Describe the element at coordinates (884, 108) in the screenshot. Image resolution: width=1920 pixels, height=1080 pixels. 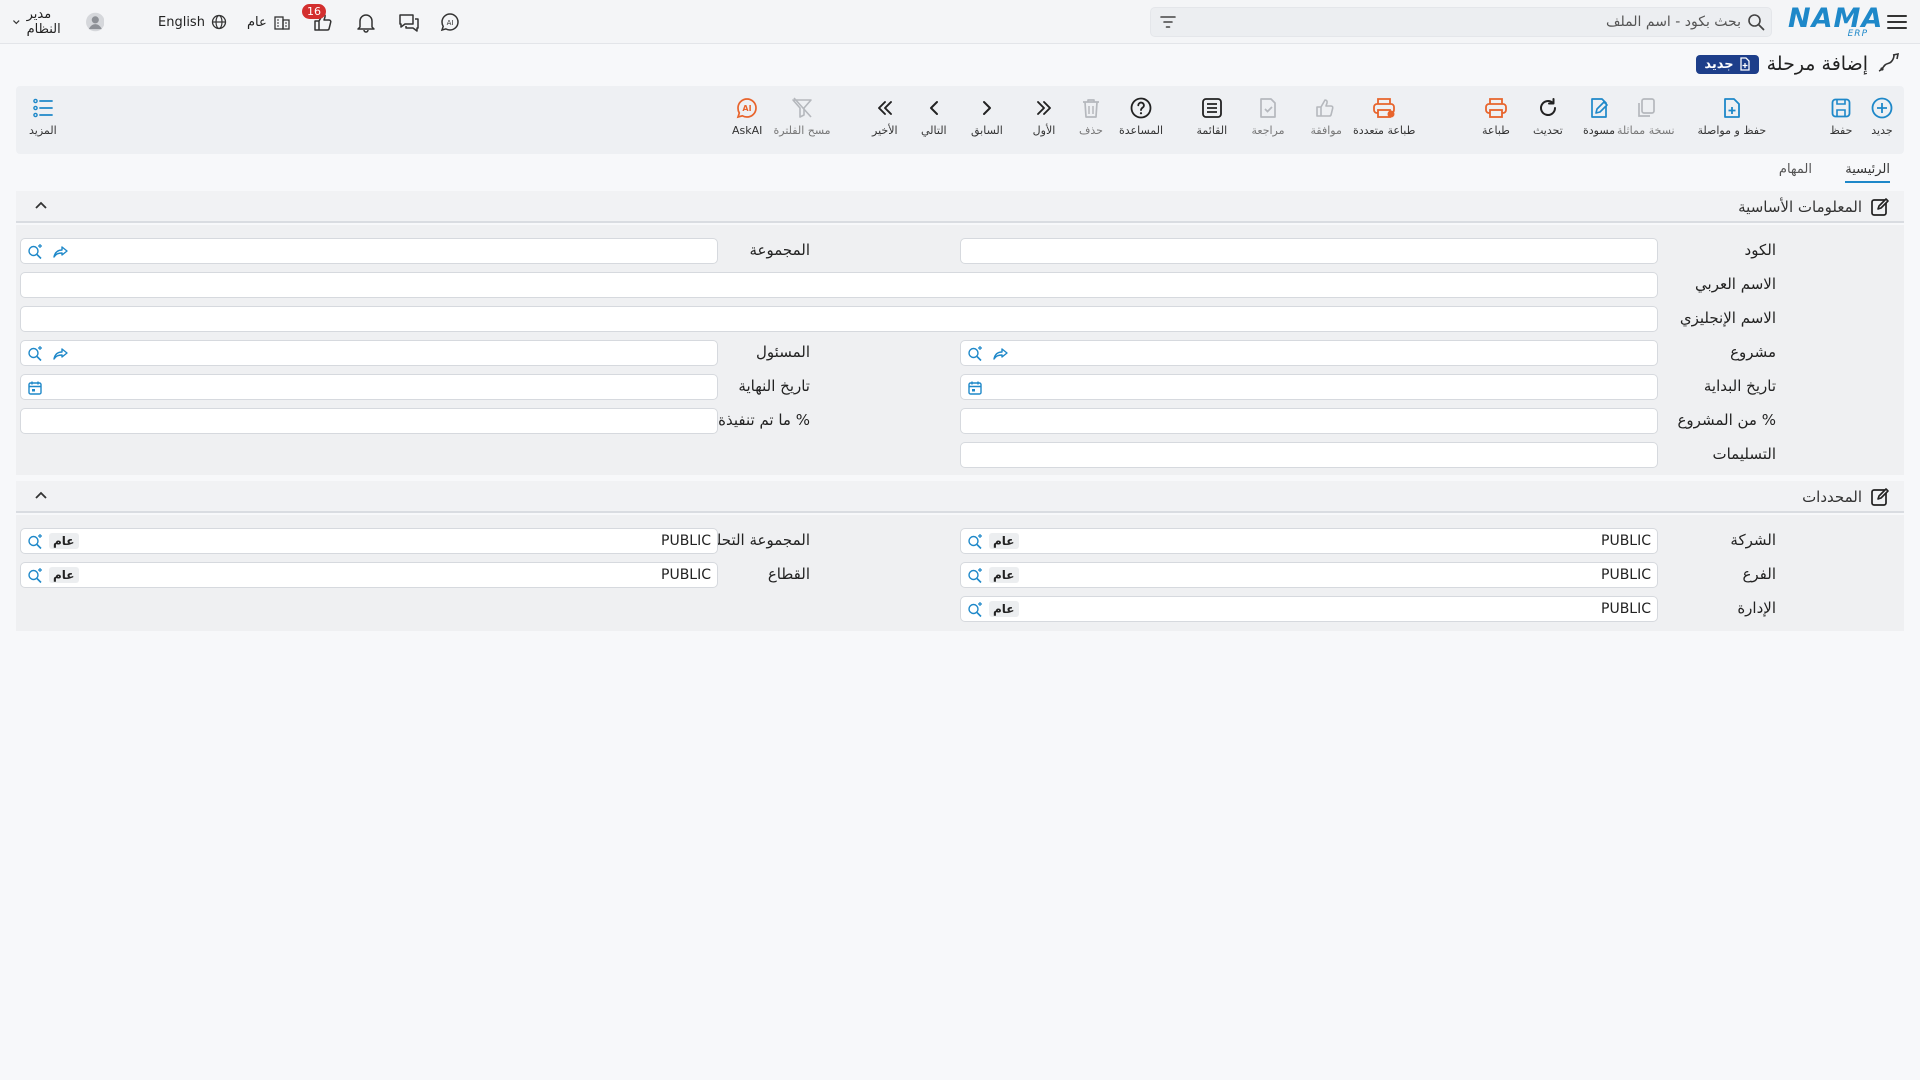
I see `chevrons-left-icon` at that location.